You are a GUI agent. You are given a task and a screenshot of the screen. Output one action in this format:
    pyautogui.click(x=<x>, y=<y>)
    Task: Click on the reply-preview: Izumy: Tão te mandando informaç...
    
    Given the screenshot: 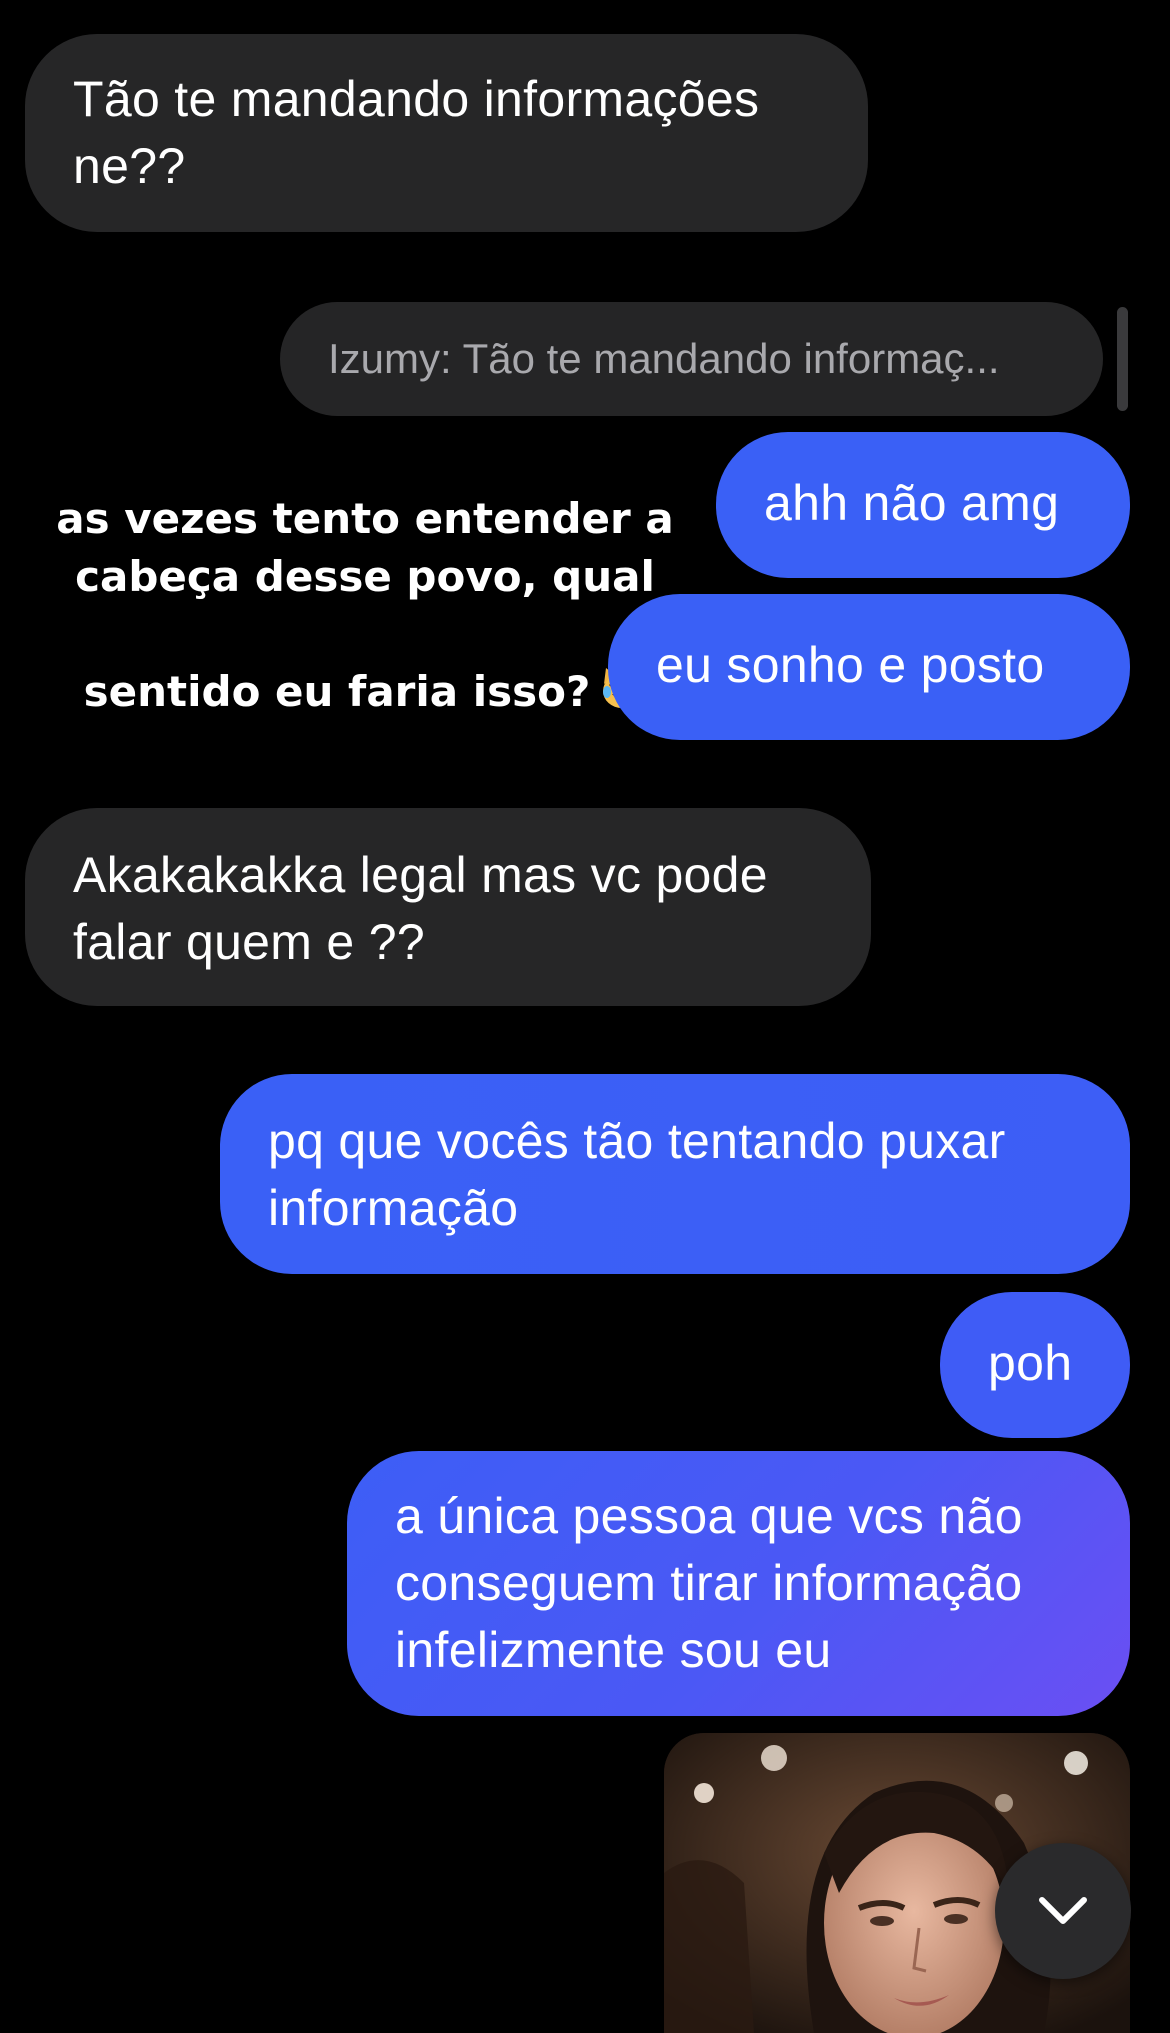 What is the action you would take?
    pyautogui.click(x=691, y=359)
    